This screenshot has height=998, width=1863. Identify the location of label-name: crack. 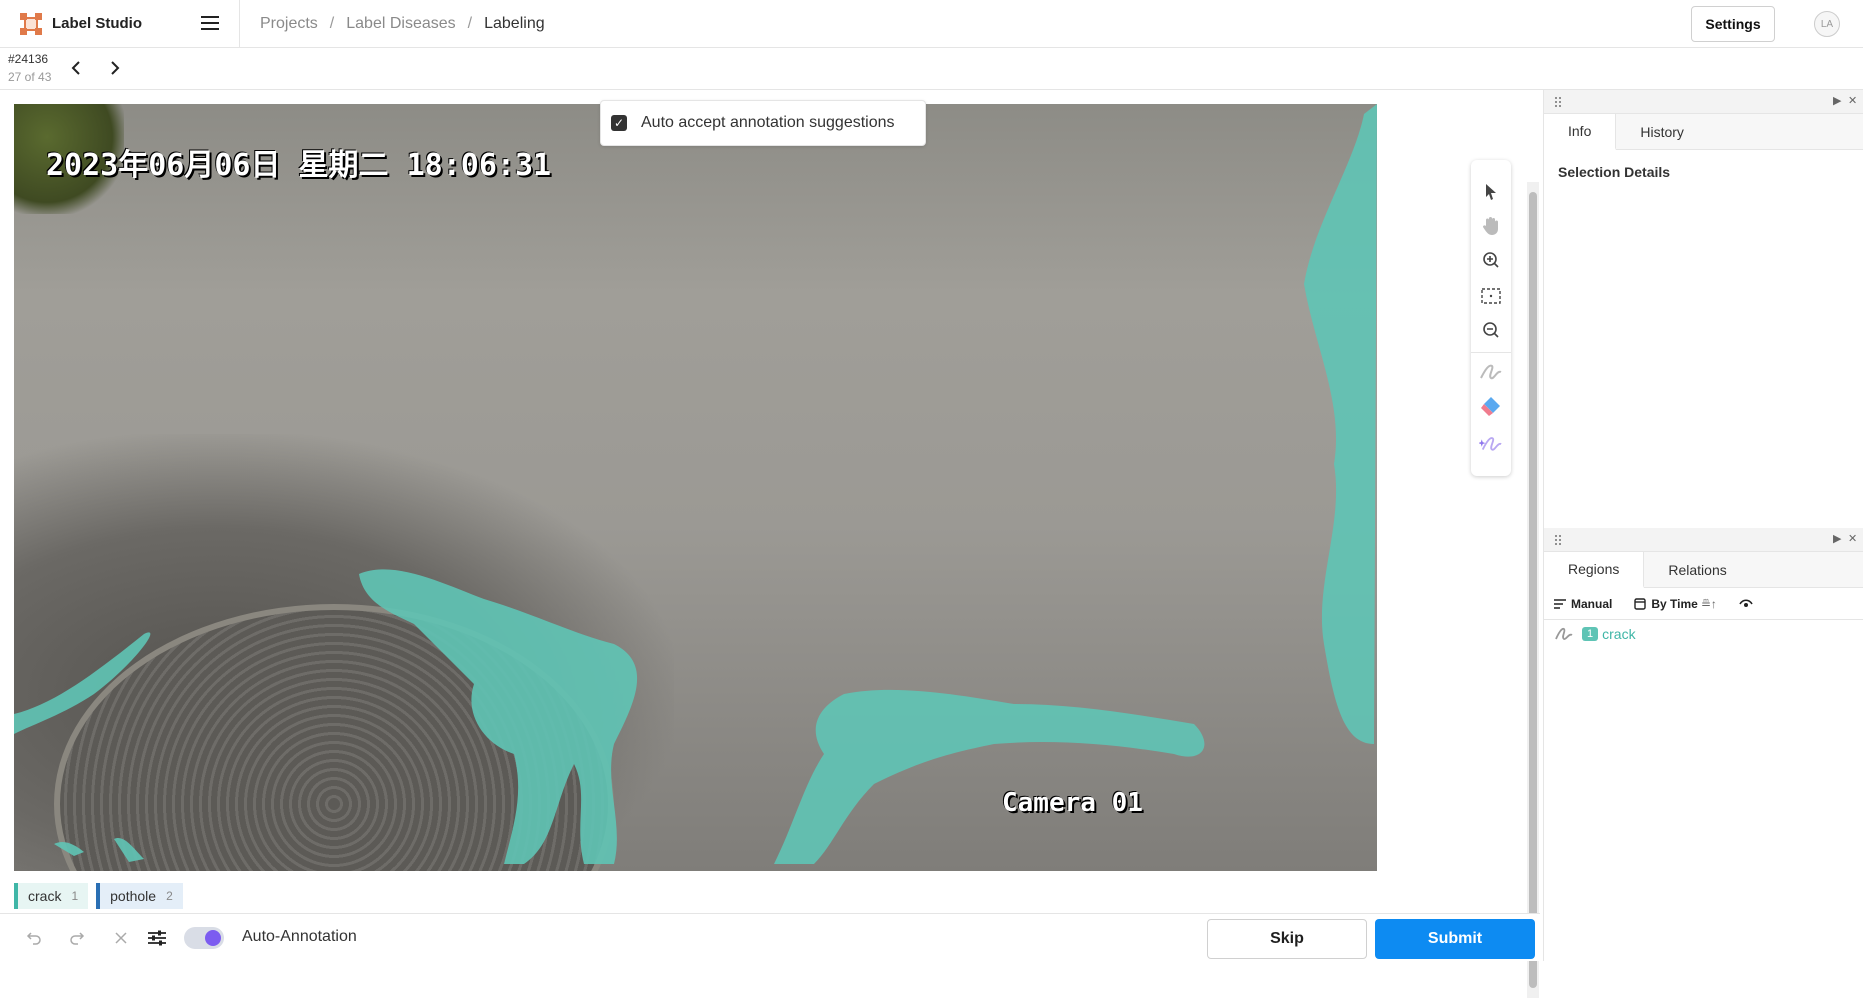
(45, 896).